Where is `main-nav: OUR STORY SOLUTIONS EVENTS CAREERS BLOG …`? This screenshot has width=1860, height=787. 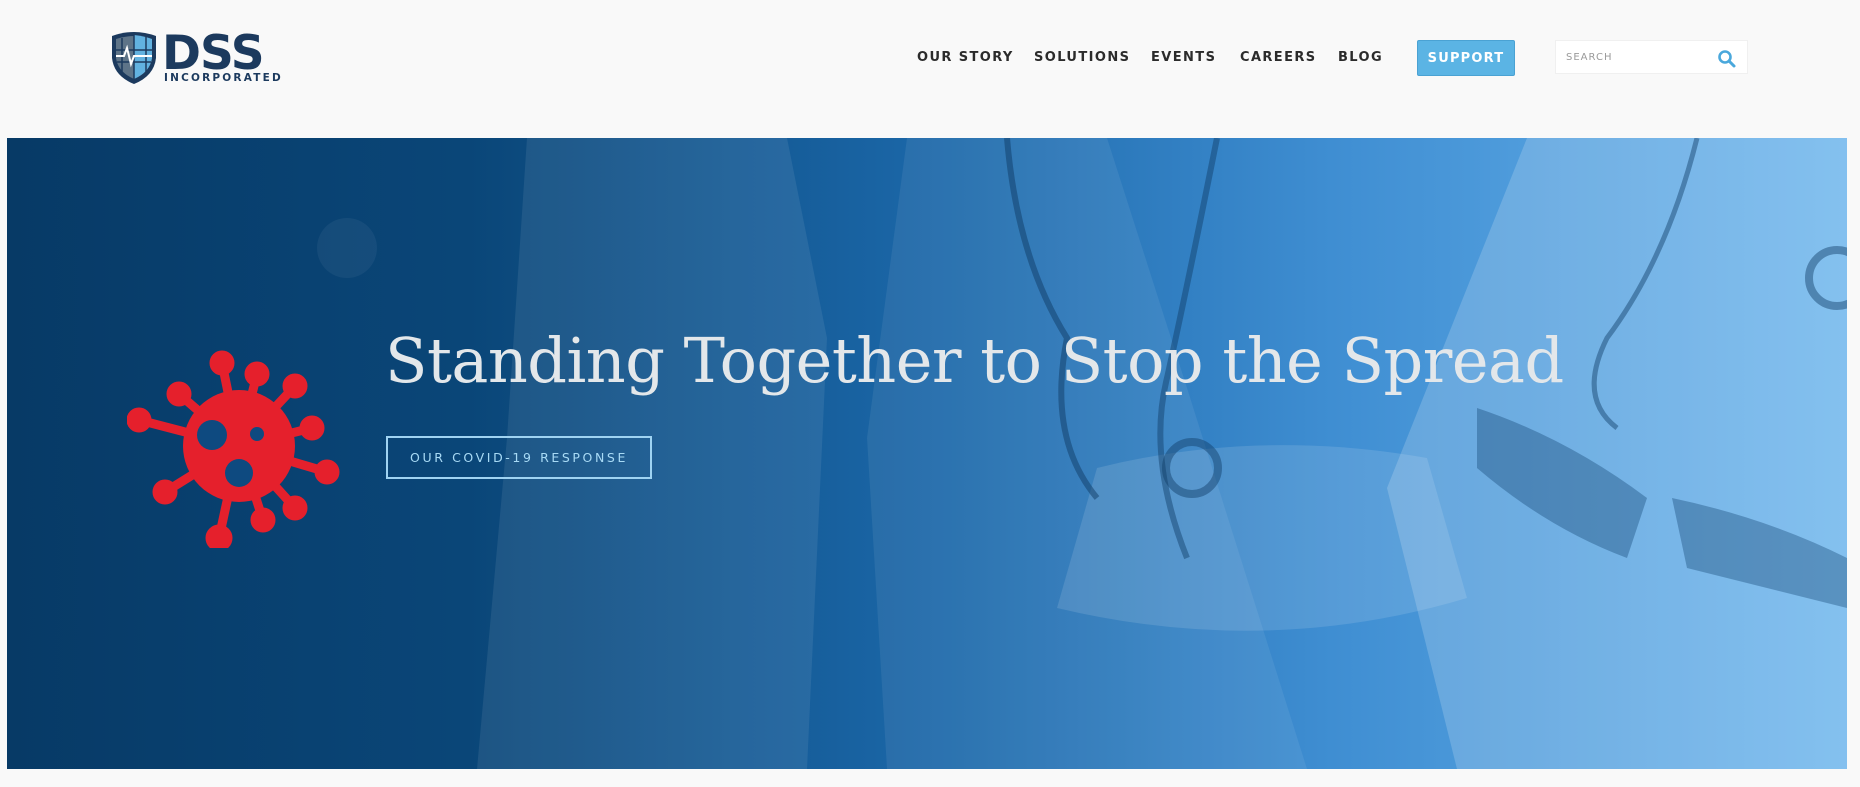 main-nav: OUR STORY SOLUTIONS EVENTS CAREERS BLOG … is located at coordinates (930, 58).